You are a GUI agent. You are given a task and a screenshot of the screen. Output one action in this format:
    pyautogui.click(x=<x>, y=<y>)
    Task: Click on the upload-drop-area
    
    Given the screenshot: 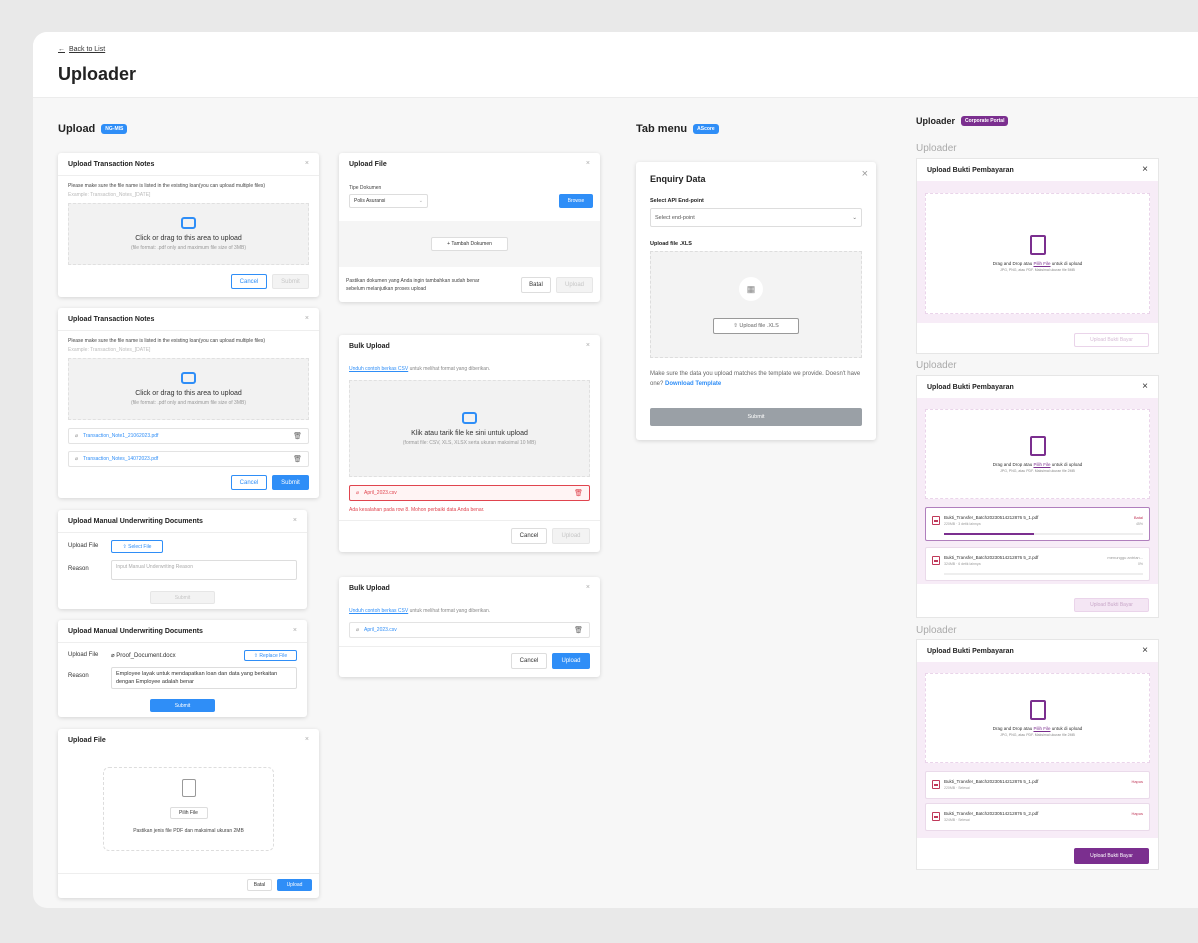 What is the action you would take?
    pyautogui.click(x=756, y=304)
    